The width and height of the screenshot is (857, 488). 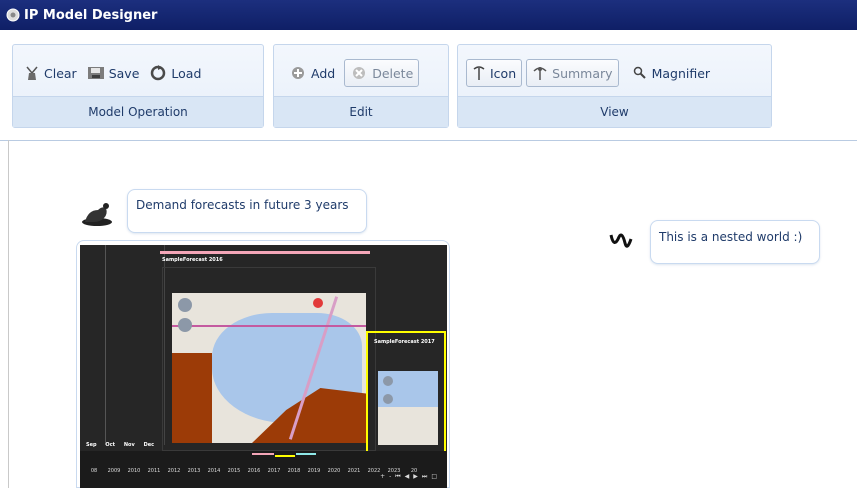 What do you see at coordinates (50, 73) in the screenshot?
I see `clear-button: Clear` at bounding box center [50, 73].